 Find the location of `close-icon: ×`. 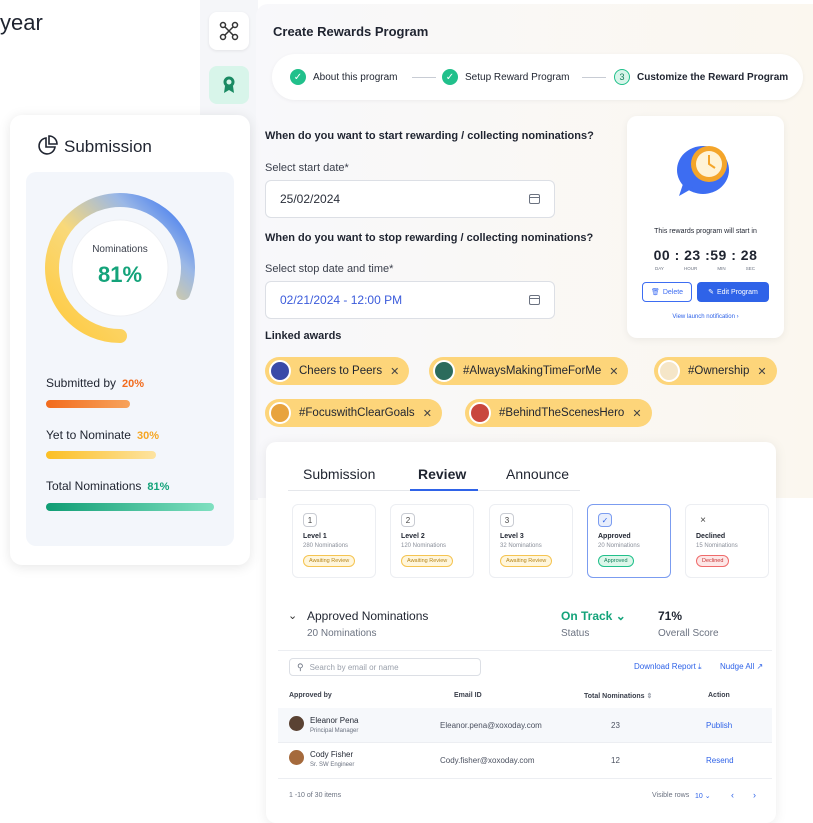

close-icon: × is located at coordinates (703, 520).